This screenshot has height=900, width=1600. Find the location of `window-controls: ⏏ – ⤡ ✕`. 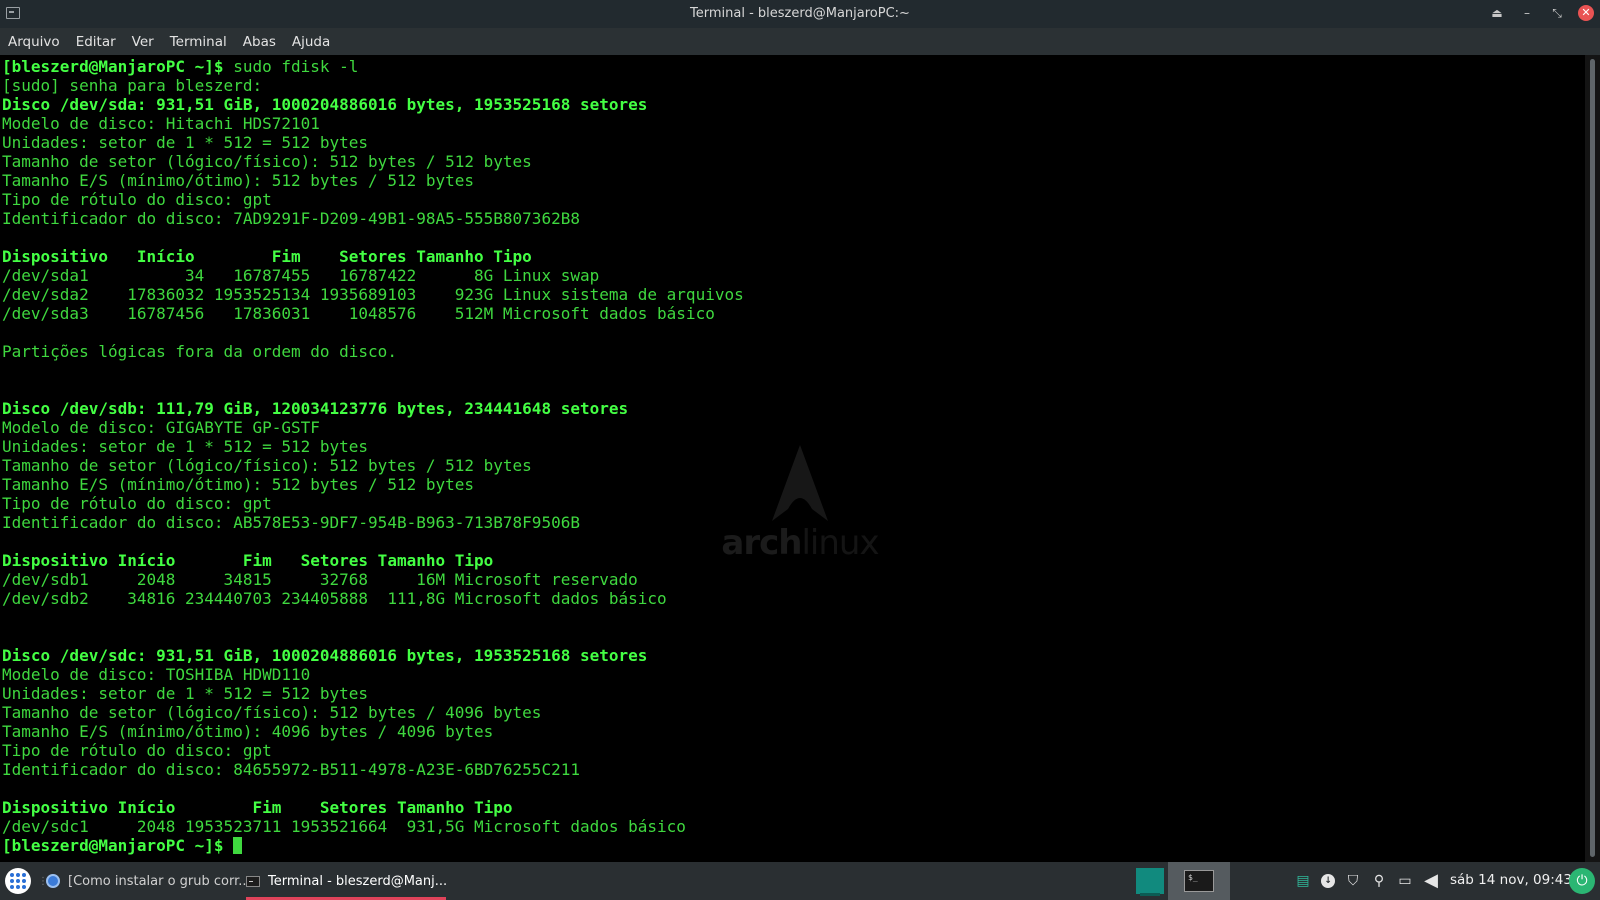

window-controls: ⏏ – ⤡ ✕ is located at coordinates (1541, 13).